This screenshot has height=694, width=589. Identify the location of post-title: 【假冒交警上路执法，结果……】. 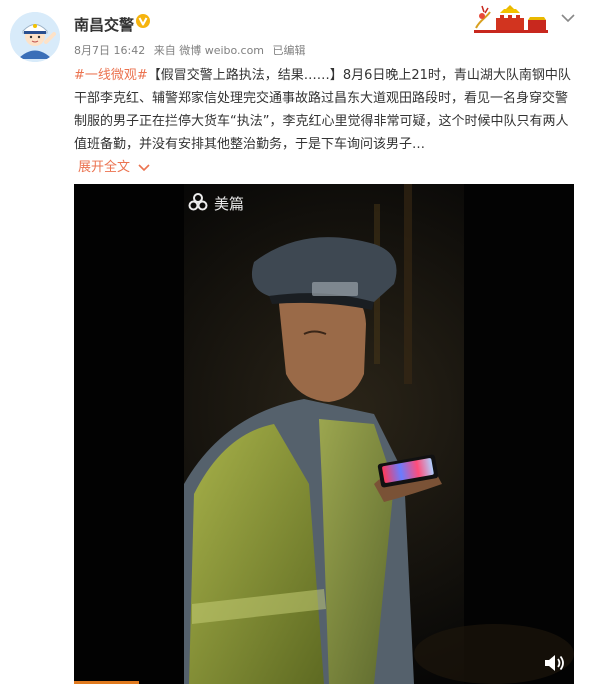
(245, 75).